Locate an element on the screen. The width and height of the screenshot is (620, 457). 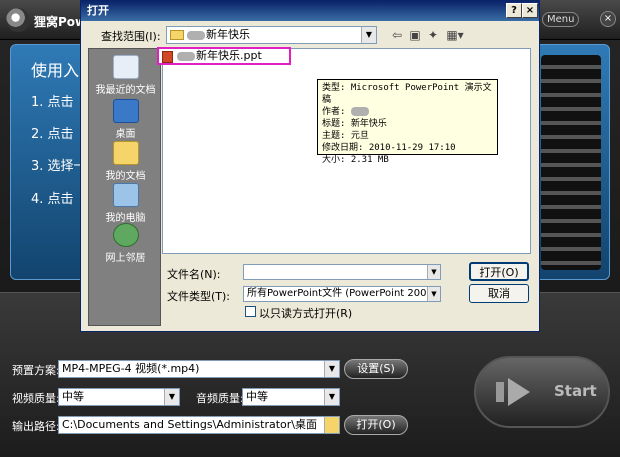
tooltip-type: 类型: Microsoft PowerPoint 演示文稿 is located at coordinates (407, 94).